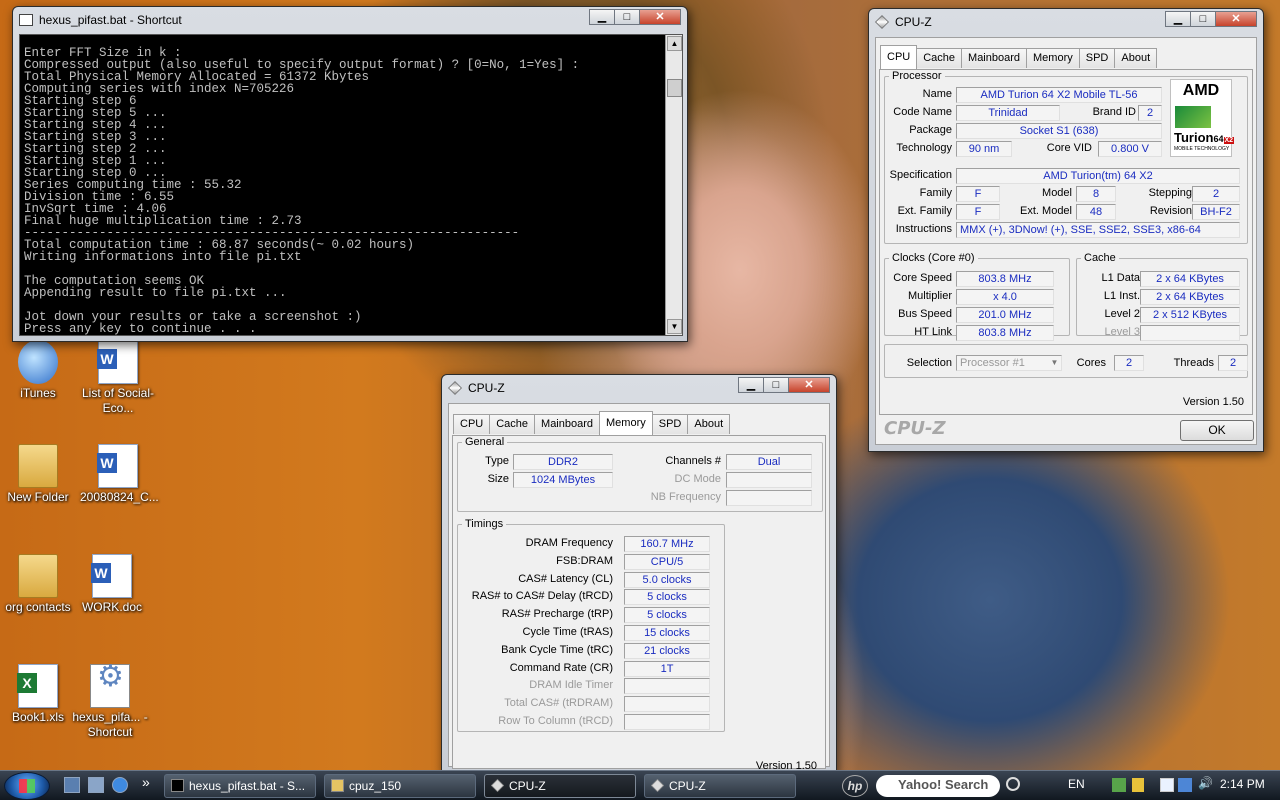 This screenshot has height=800, width=1280. What do you see at coordinates (1205, 783) in the screenshot?
I see `volume-icon: 🔊` at bounding box center [1205, 783].